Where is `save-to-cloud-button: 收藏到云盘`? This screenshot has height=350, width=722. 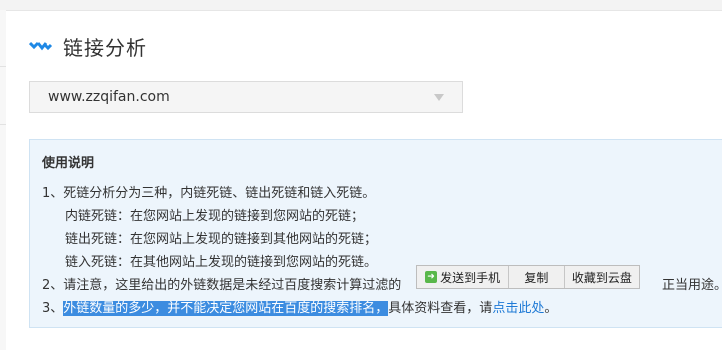
save-to-cloud-button: 收藏到云盘 is located at coordinates (602, 277).